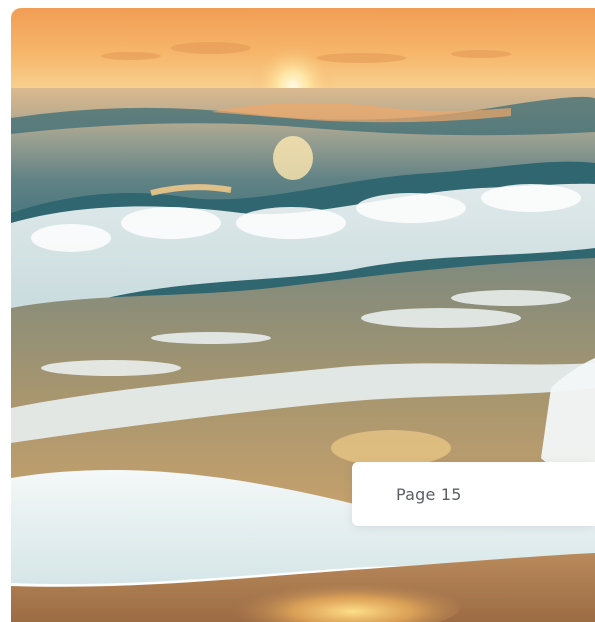 This screenshot has width=595, height=622. What do you see at coordinates (473, 494) in the screenshot?
I see `page-indicator: Page 15` at bounding box center [473, 494].